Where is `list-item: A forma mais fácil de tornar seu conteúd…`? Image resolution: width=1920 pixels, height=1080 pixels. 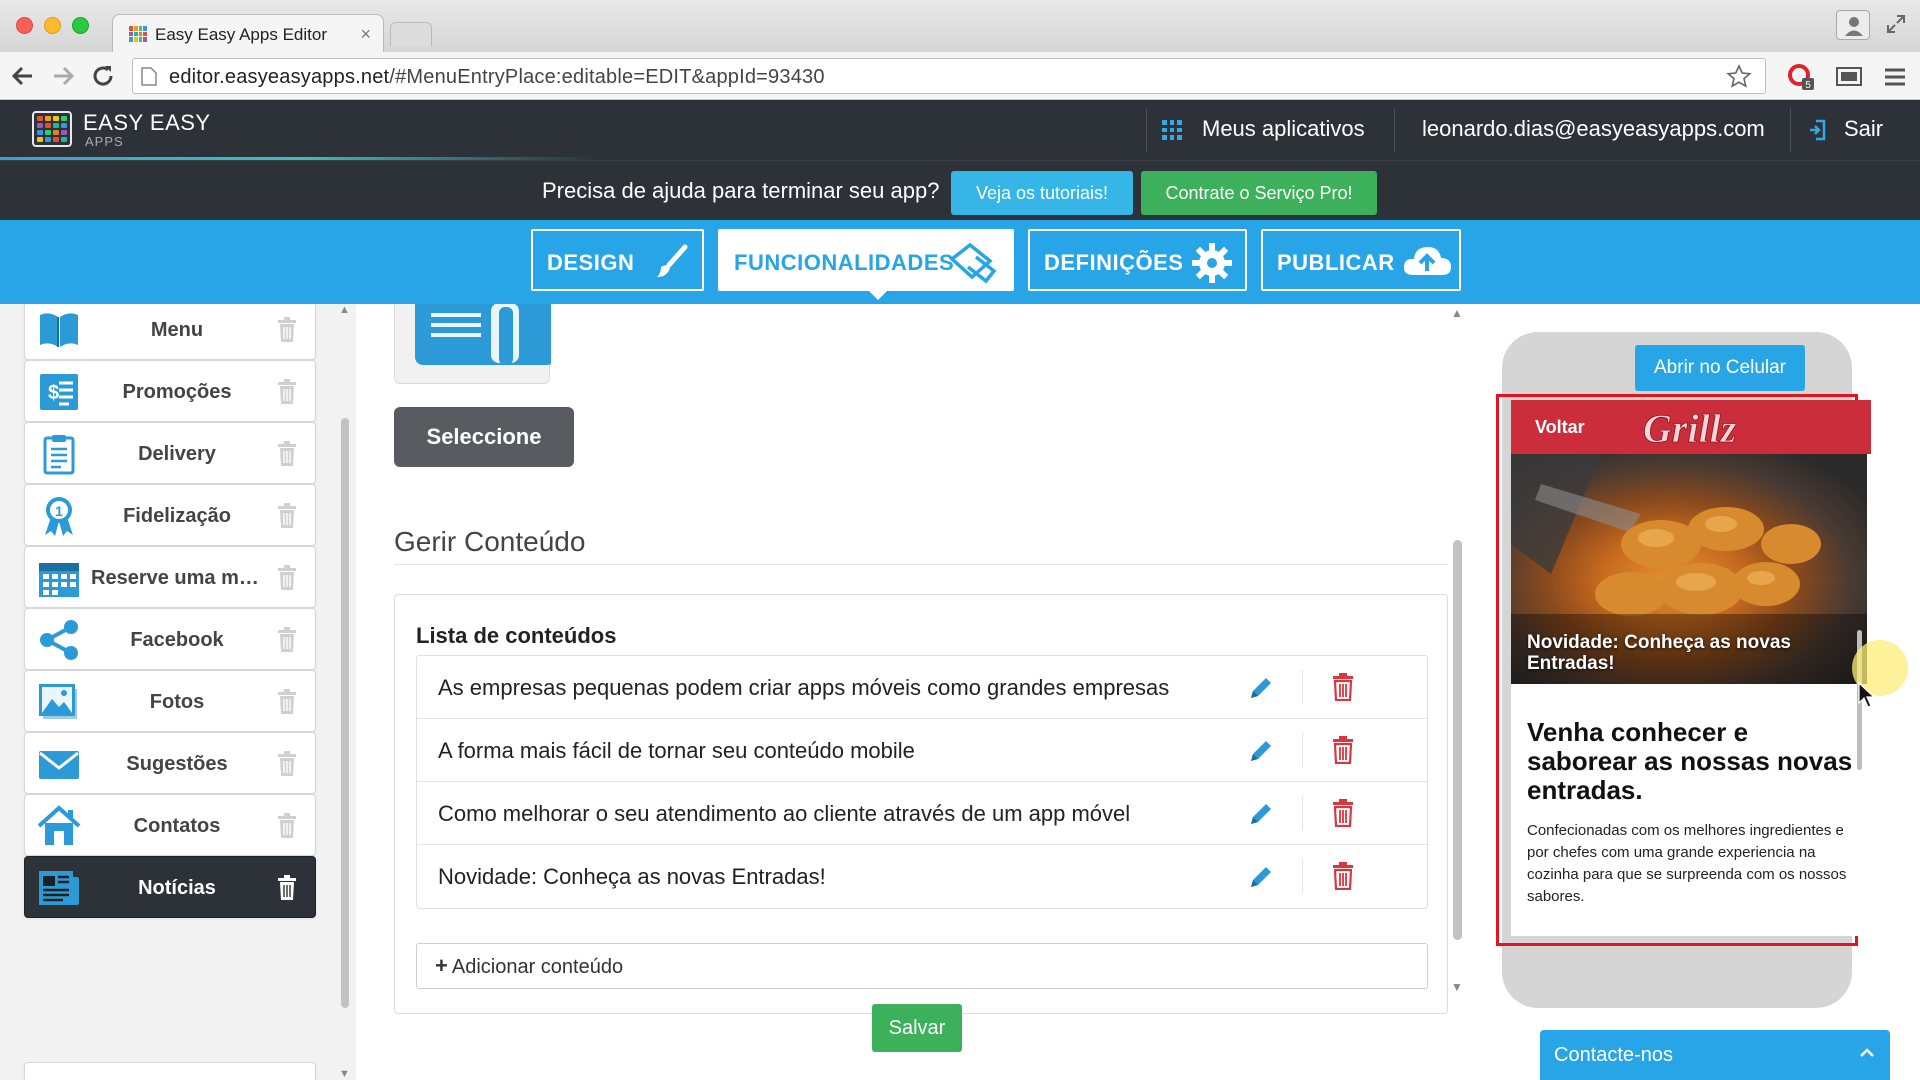
list-item: A forma mais fácil de tornar seu conteúd… is located at coordinates (922, 750).